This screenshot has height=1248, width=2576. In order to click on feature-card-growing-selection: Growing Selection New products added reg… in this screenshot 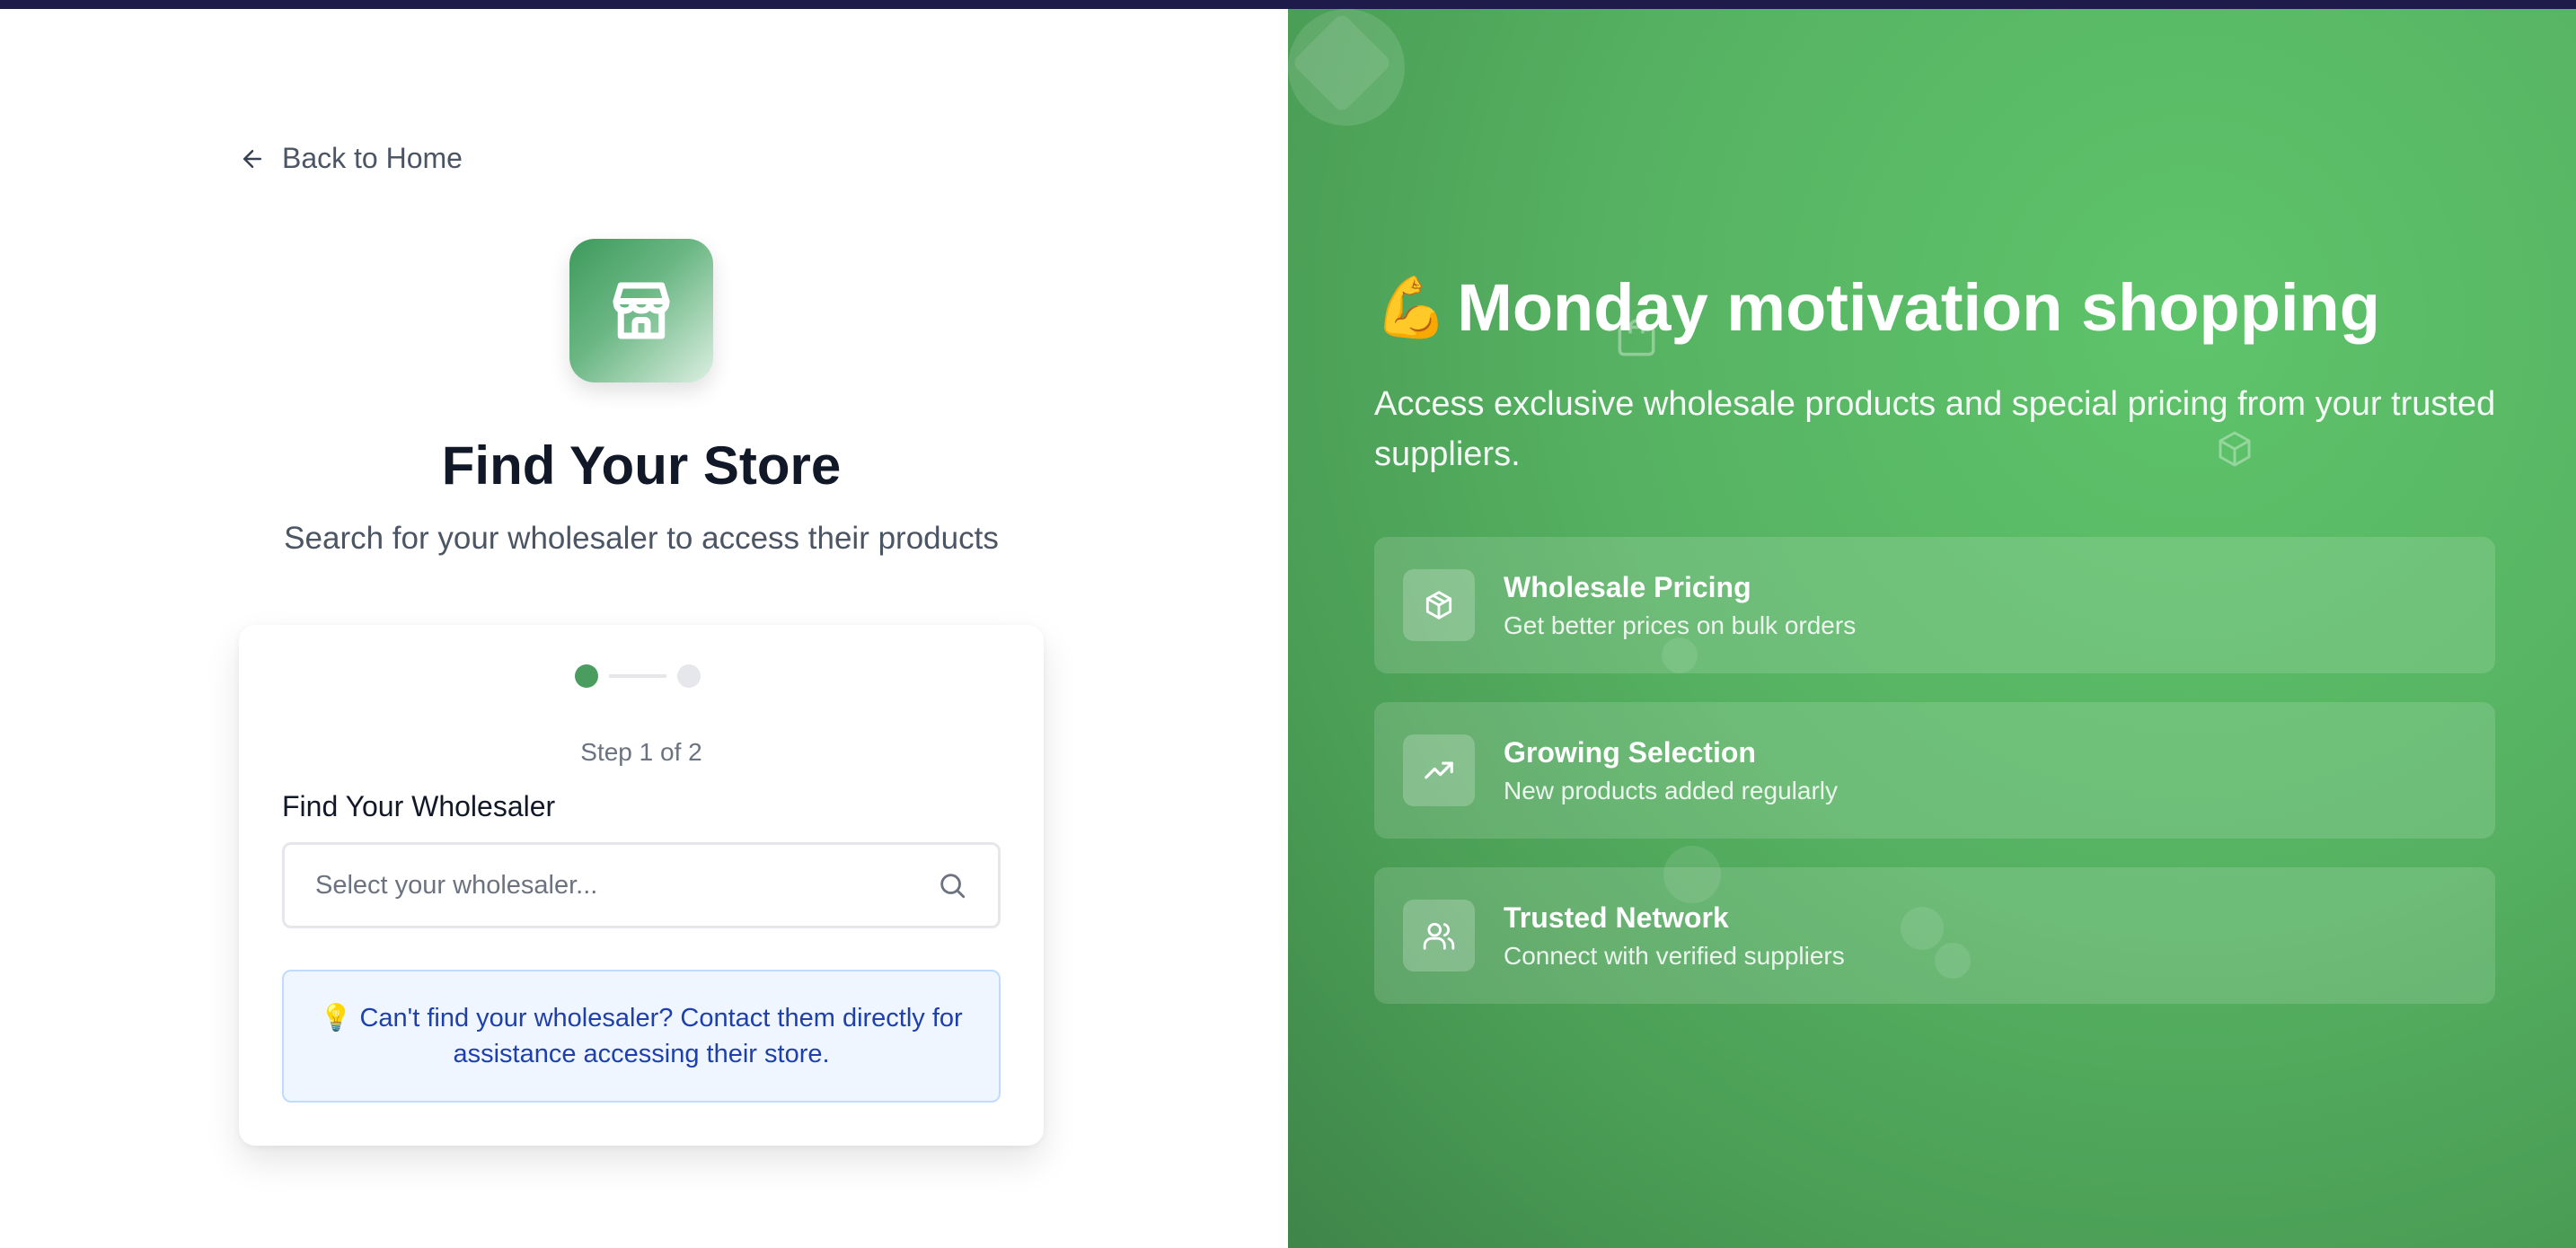, I will do `click(1934, 770)`.